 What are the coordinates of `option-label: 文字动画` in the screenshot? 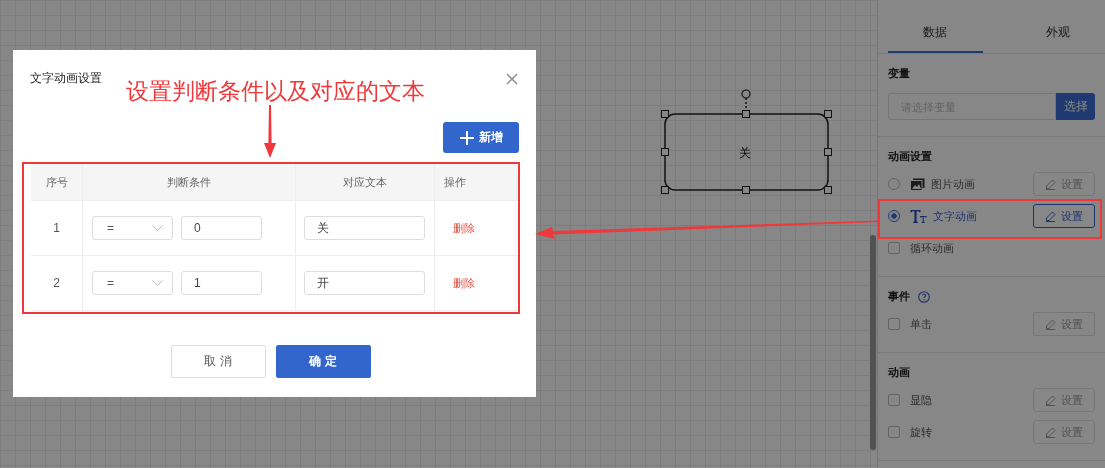 It's located at (955, 216).